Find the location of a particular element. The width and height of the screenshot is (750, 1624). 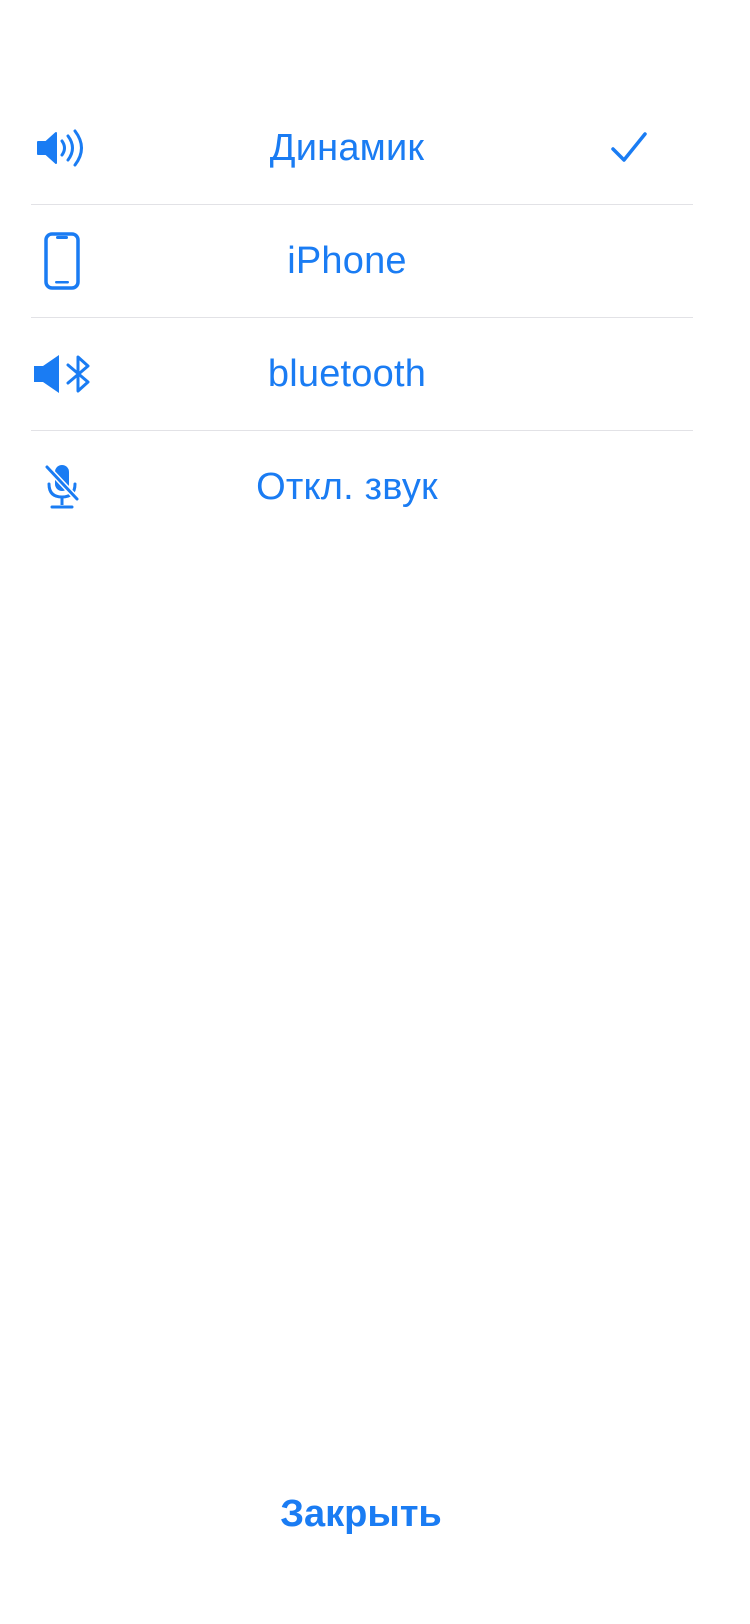

route-label: Динамик is located at coordinates (347, 148).